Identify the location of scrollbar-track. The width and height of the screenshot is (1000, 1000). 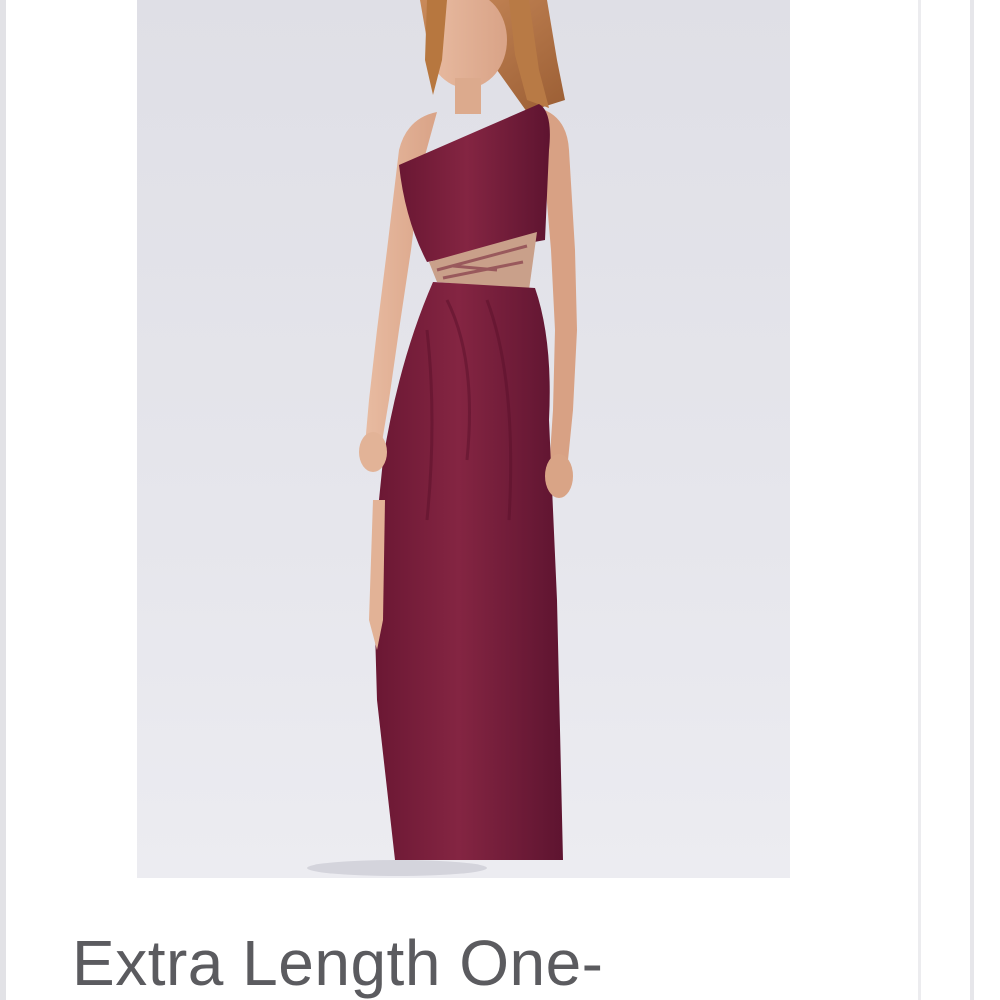
(972, 500).